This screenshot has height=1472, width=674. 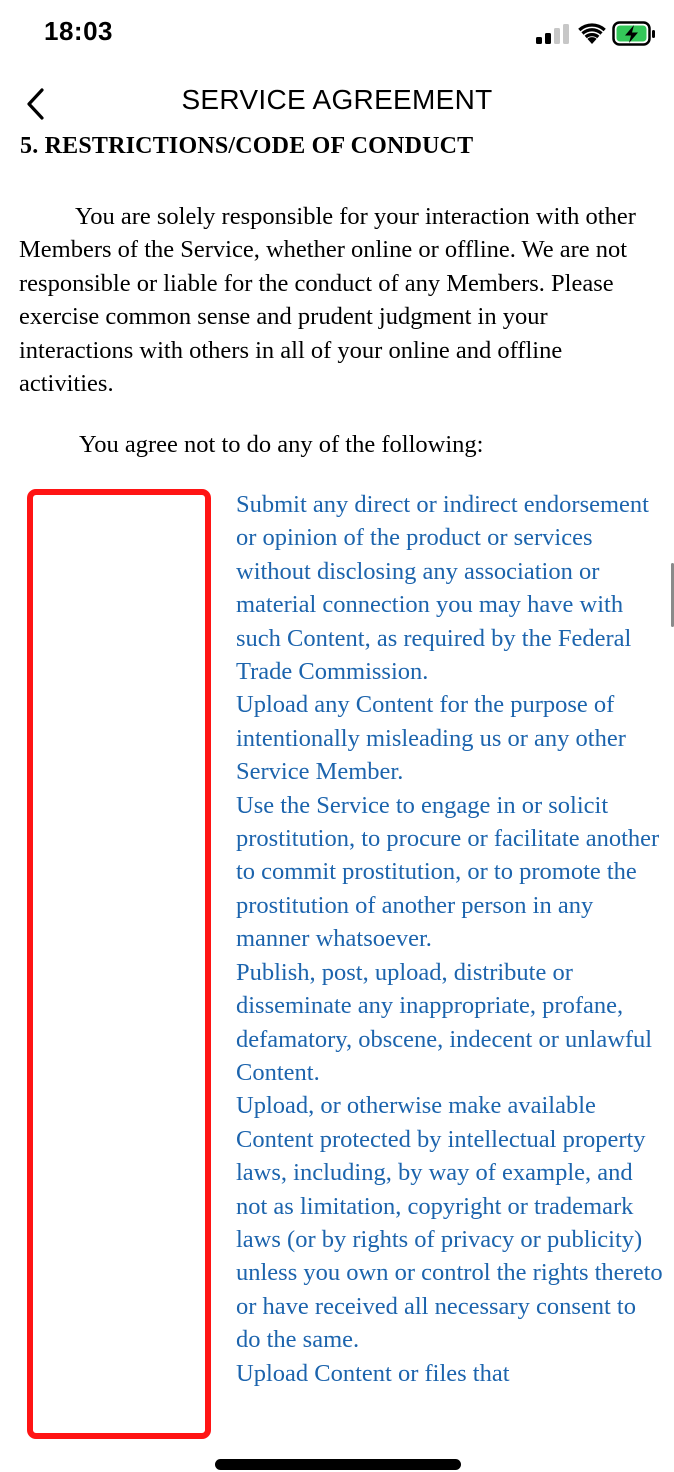 I want to click on signal-icon, so click(x=552, y=34).